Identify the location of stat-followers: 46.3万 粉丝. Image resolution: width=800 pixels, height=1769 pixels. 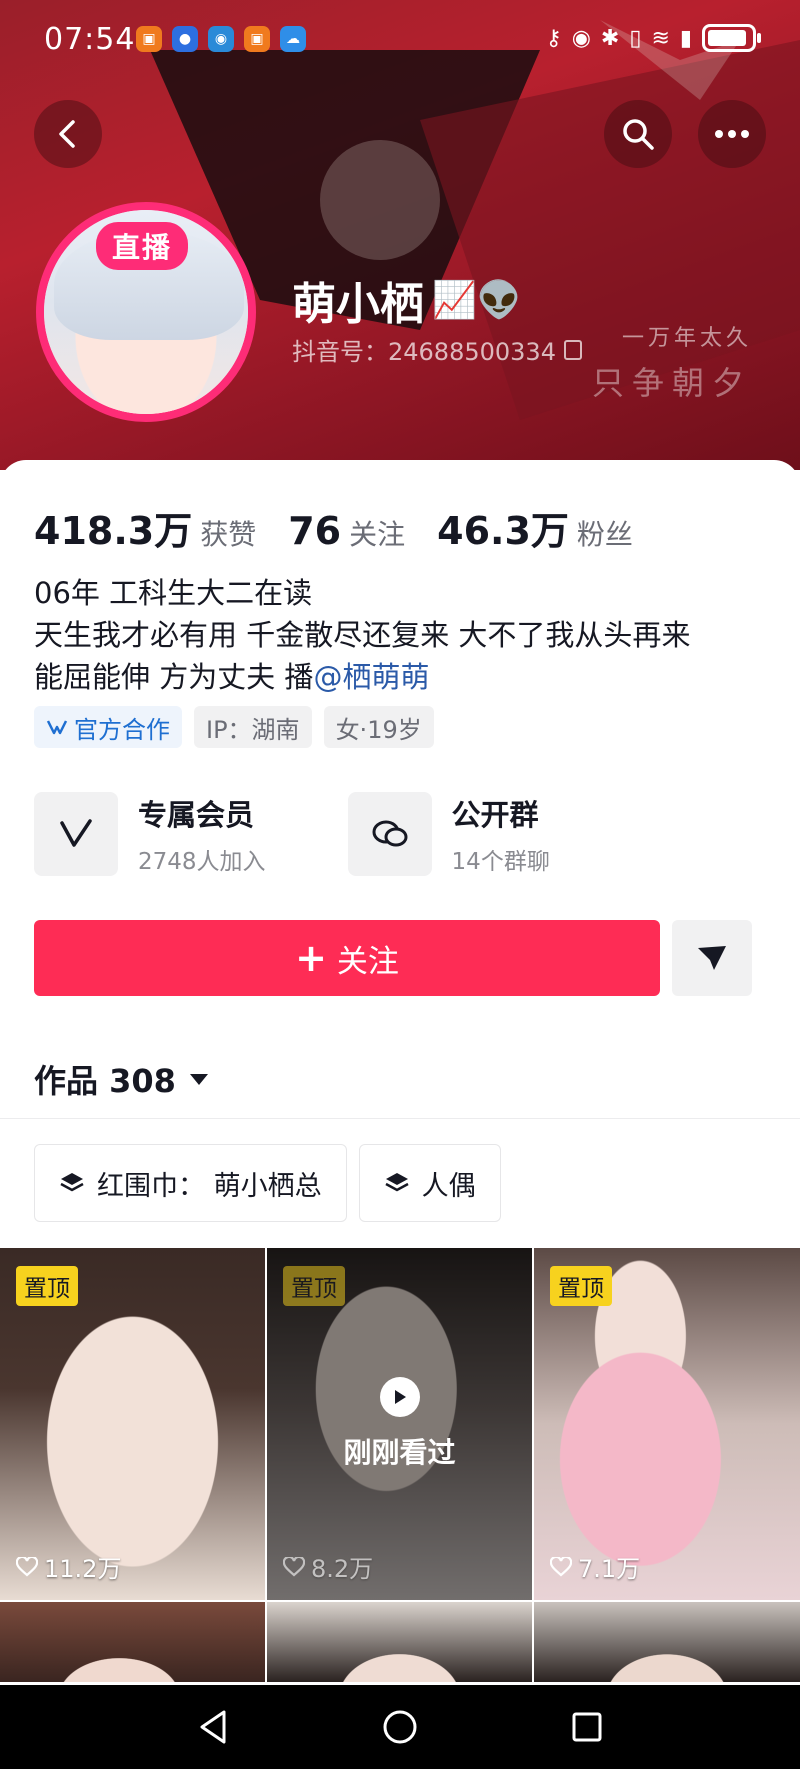
(535, 527).